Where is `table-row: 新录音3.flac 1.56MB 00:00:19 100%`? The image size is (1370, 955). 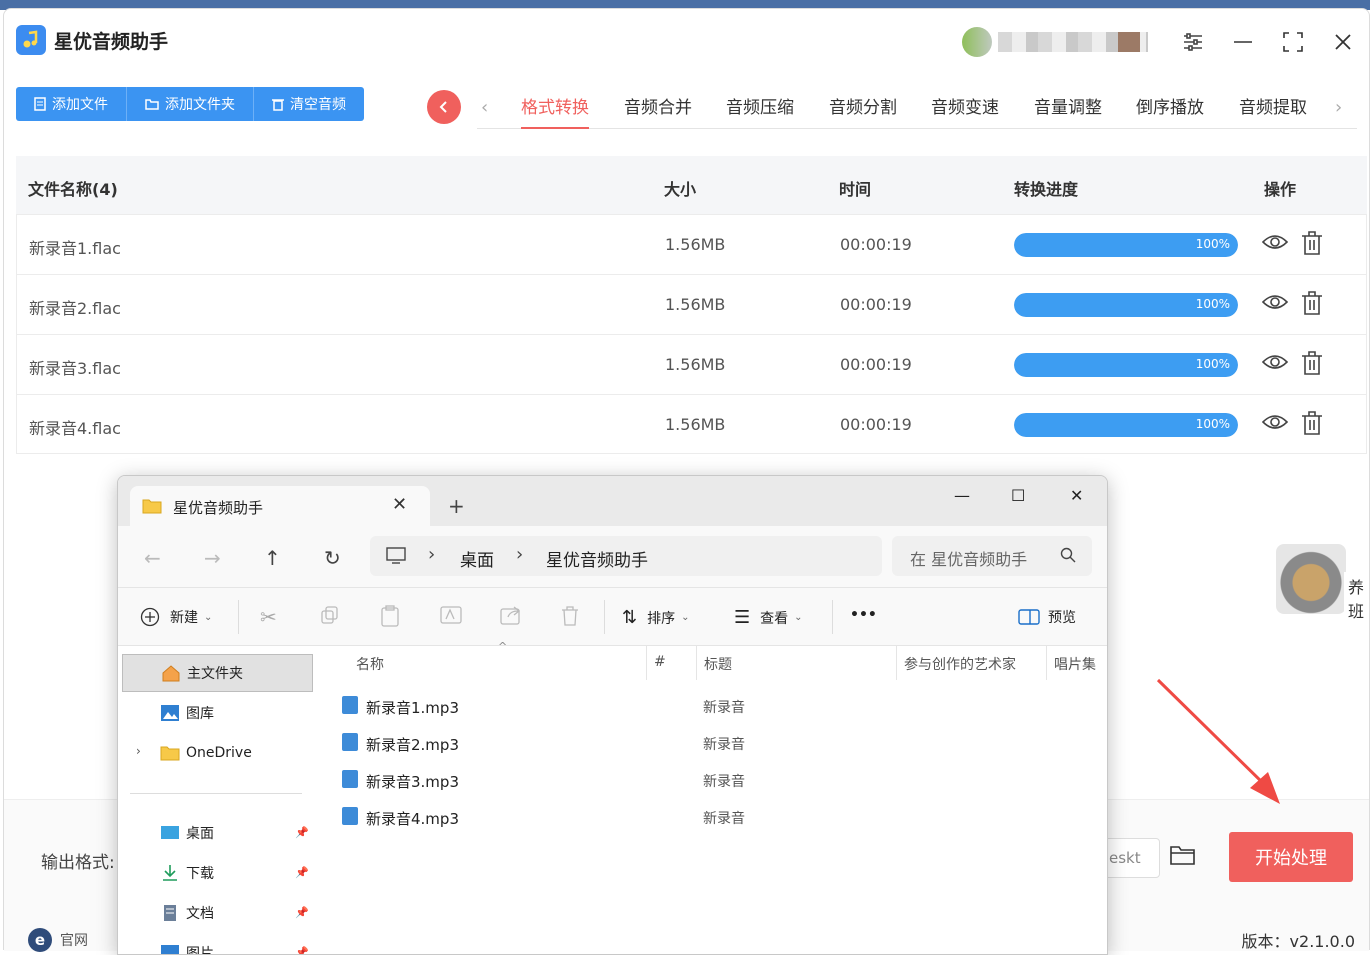
table-row: 新录音3.flac 1.56MB 00:00:19 100% is located at coordinates (691, 364).